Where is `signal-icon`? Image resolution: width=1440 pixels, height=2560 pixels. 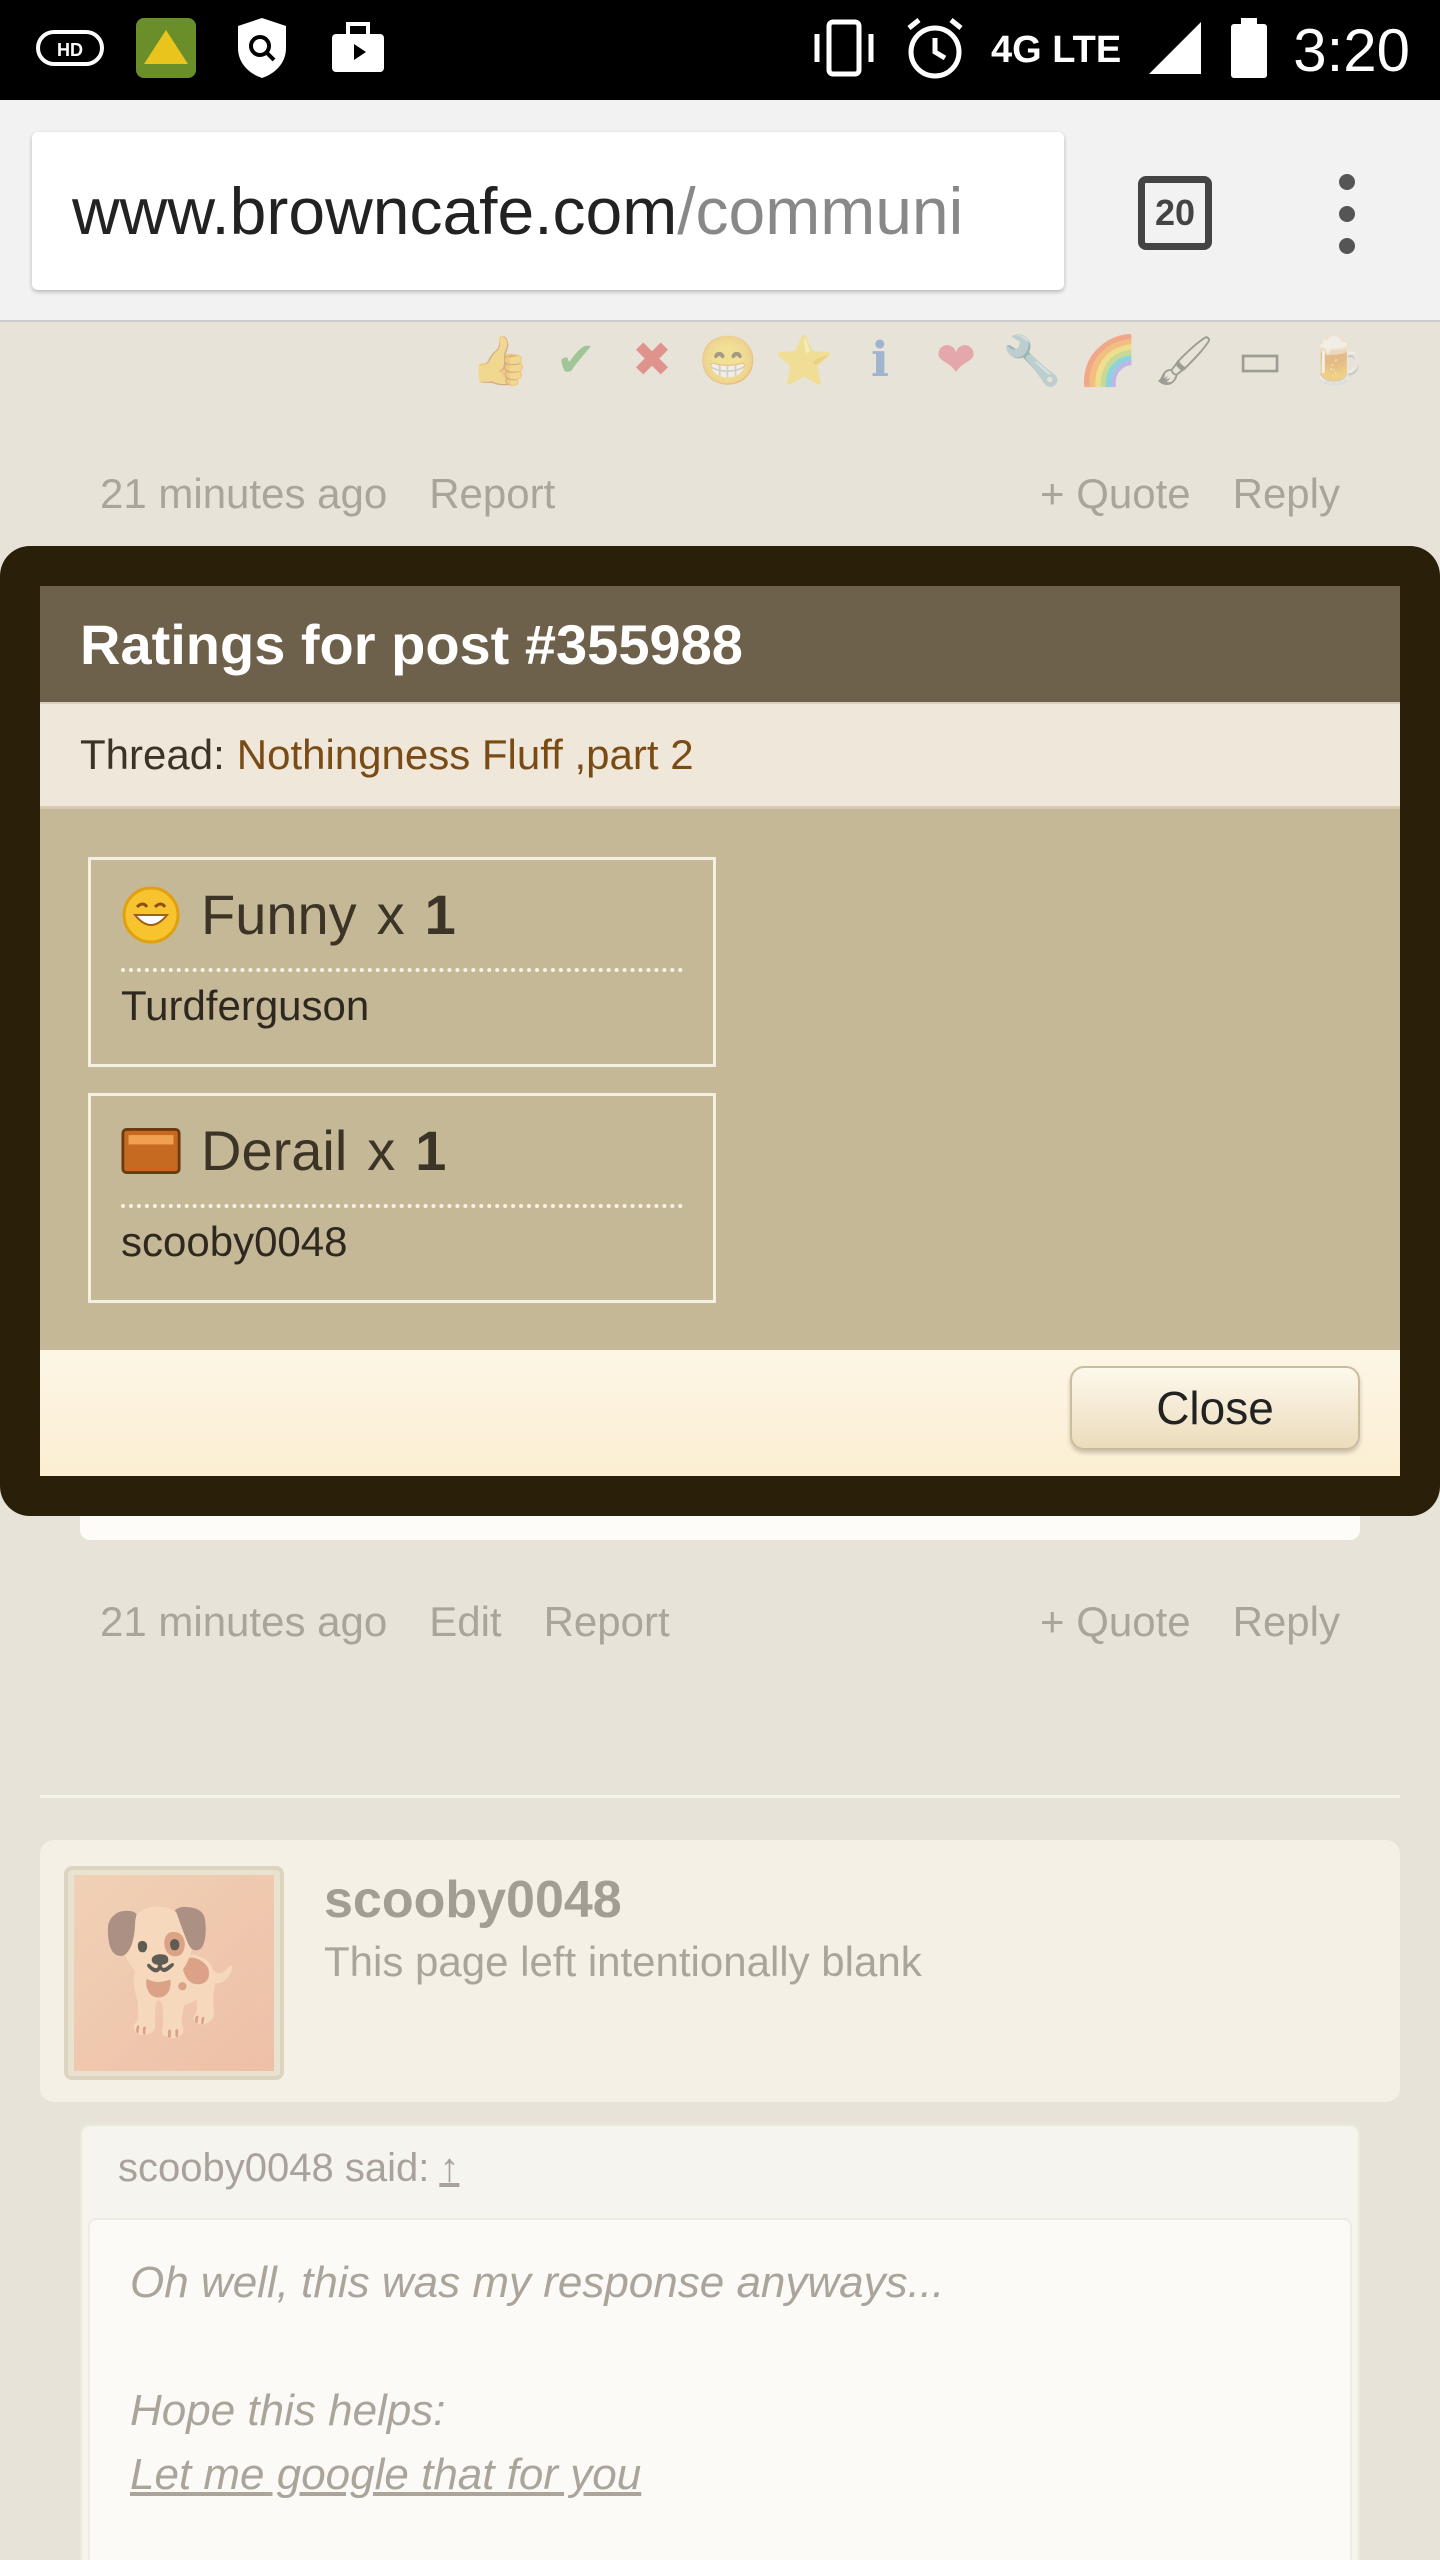
signal-icon is located at coordinates (1175, 50).